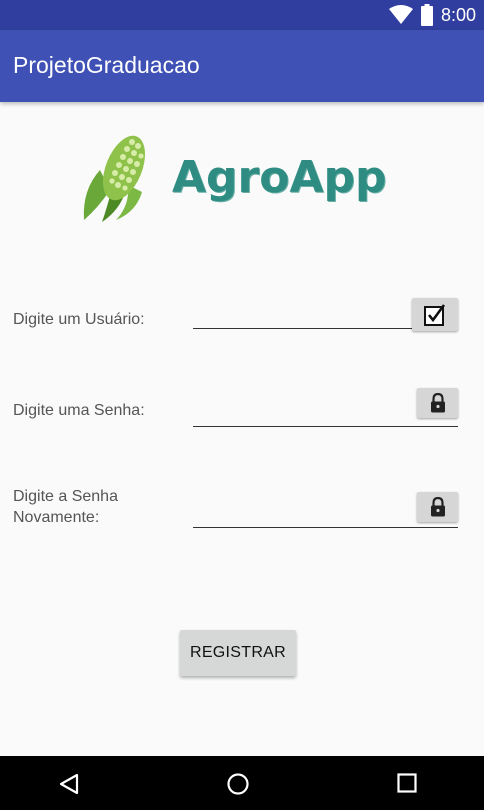 This screenshot has width=484, height=810. Describe the element at coordinates (300, 314) in the screenshot. I see `username-input` at that location.